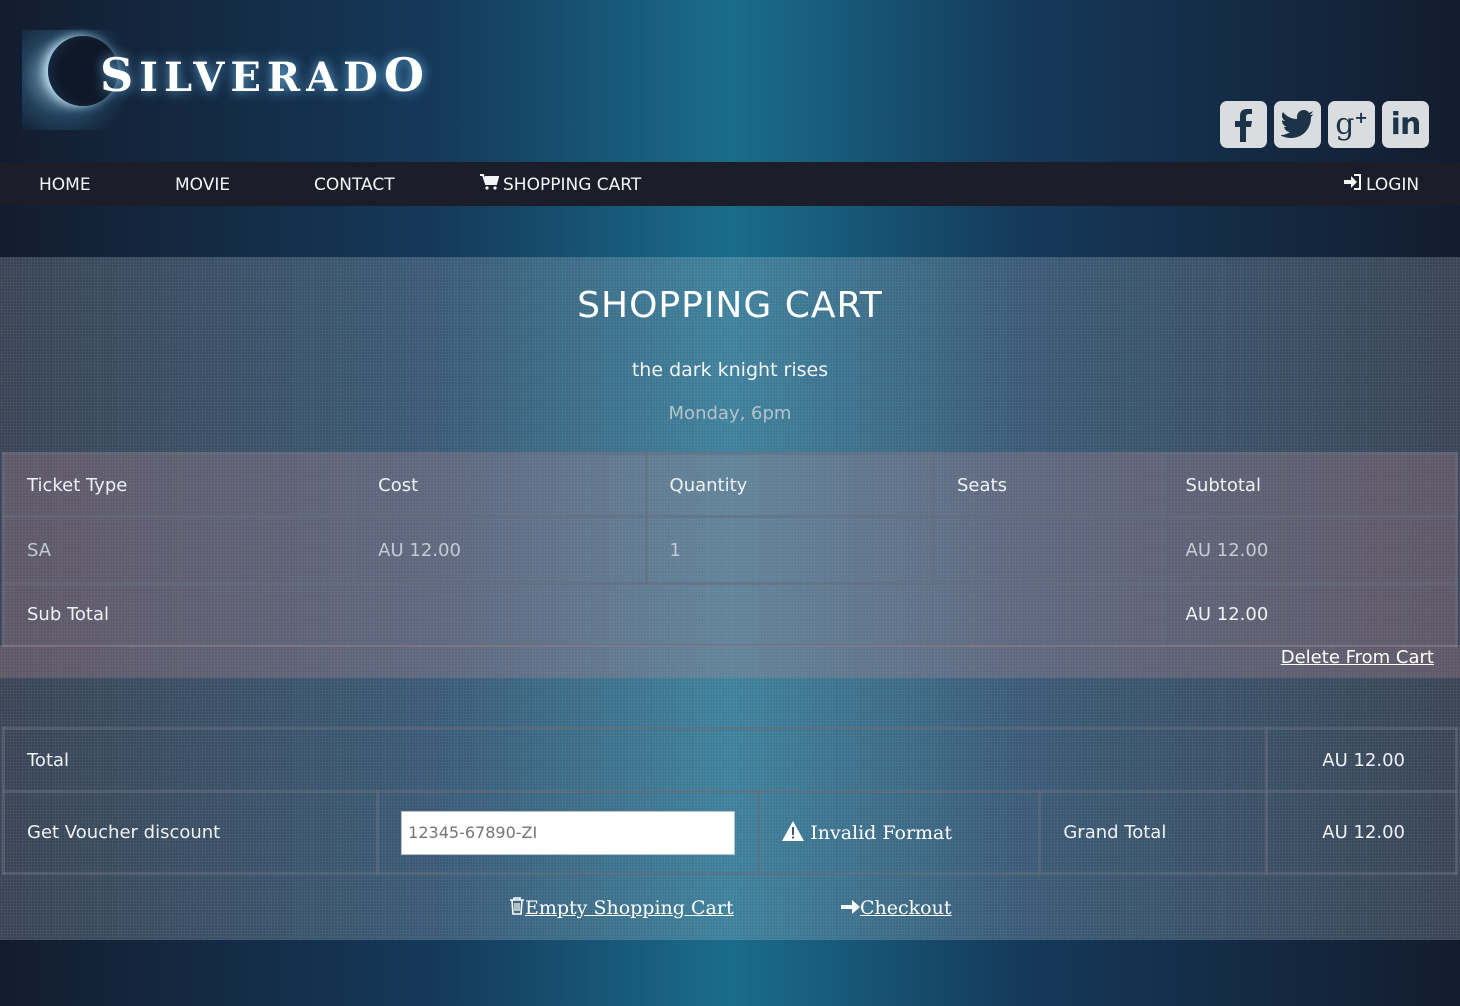  I want to click on nav-login-label: LOGIN, so click(1393, 185).